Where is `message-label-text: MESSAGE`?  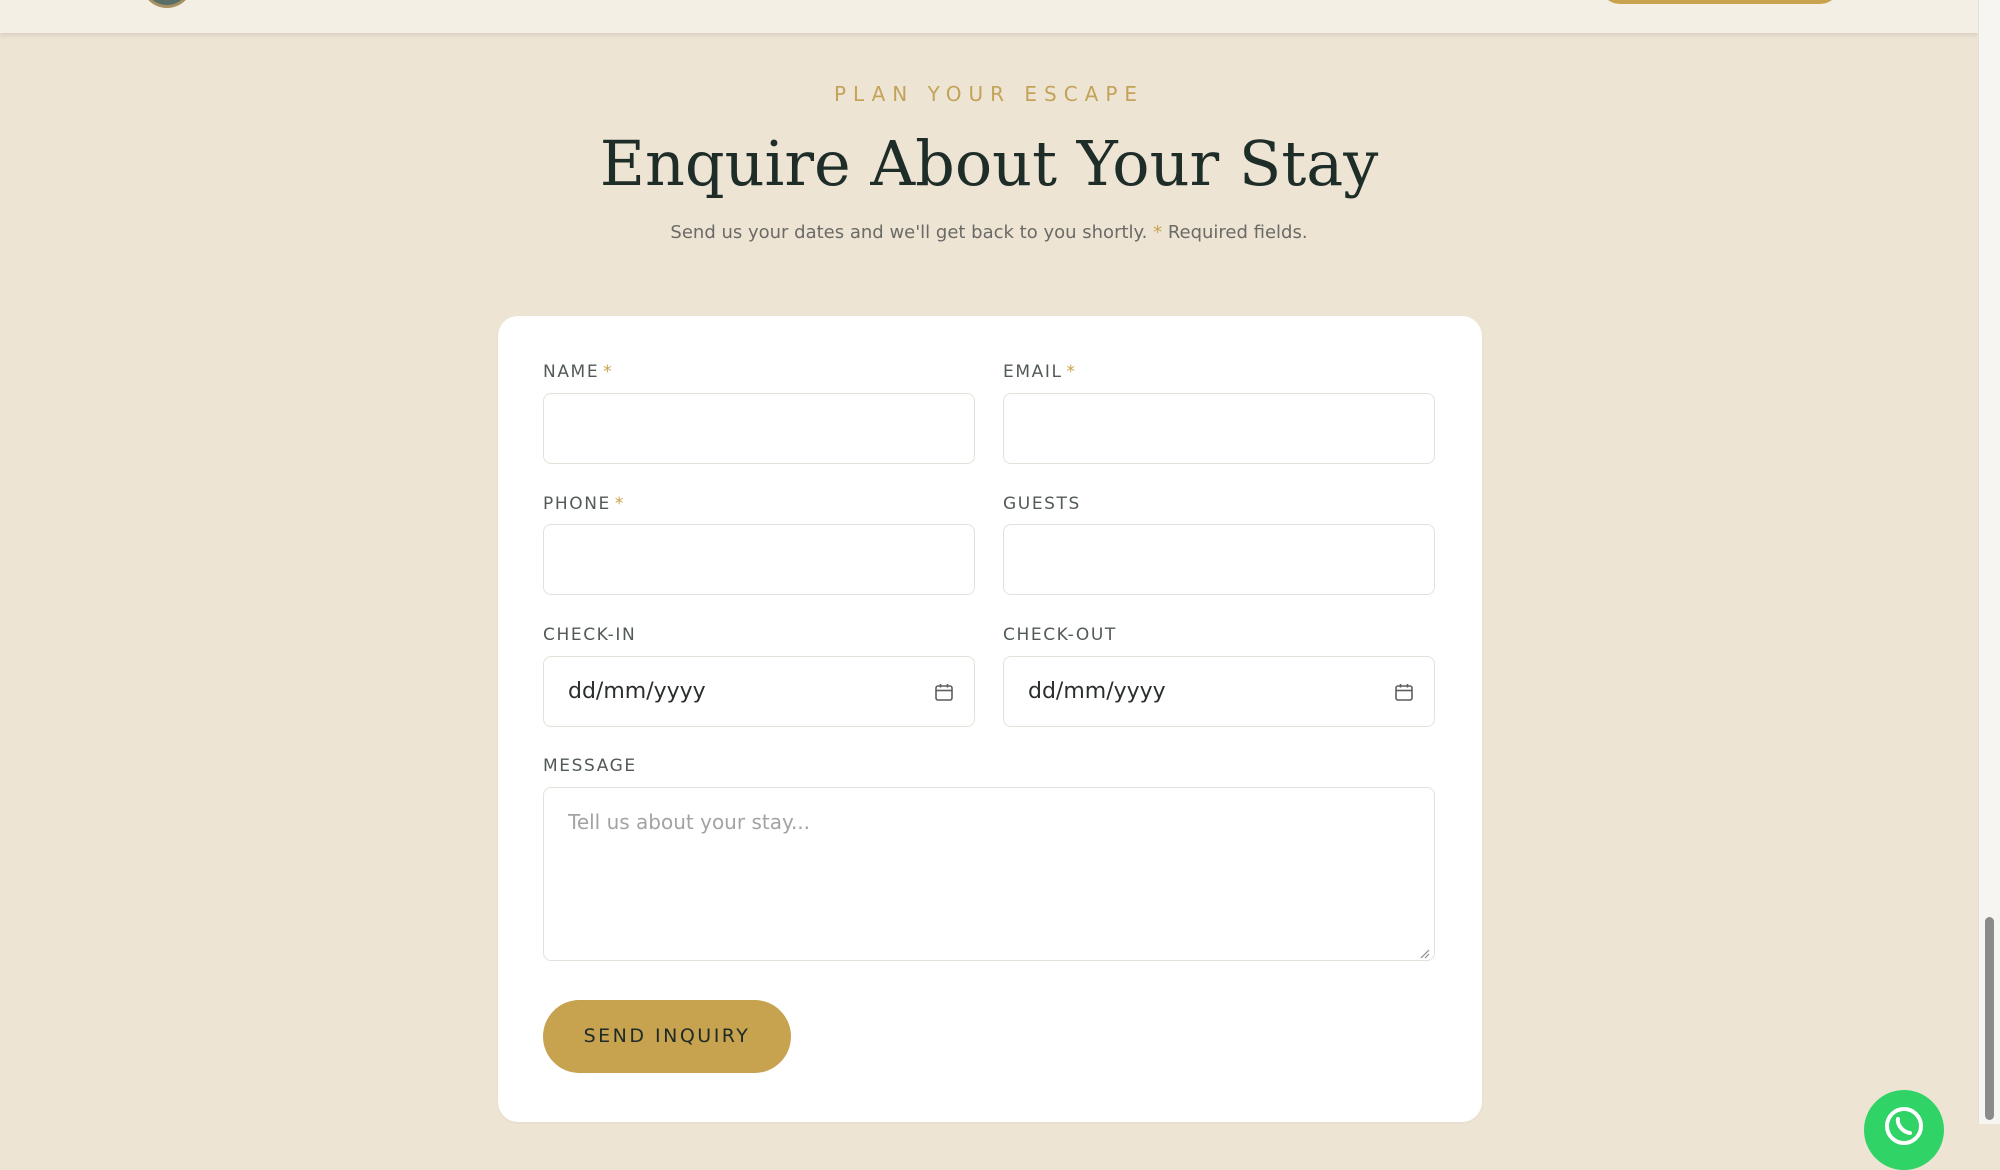 message-label-text: MESSAGE is located at coordinates (590, 766).